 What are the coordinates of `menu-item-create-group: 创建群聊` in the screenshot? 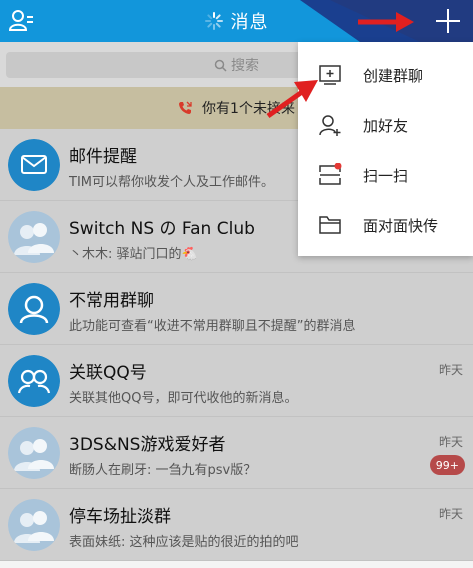 It's located at (385, 75).